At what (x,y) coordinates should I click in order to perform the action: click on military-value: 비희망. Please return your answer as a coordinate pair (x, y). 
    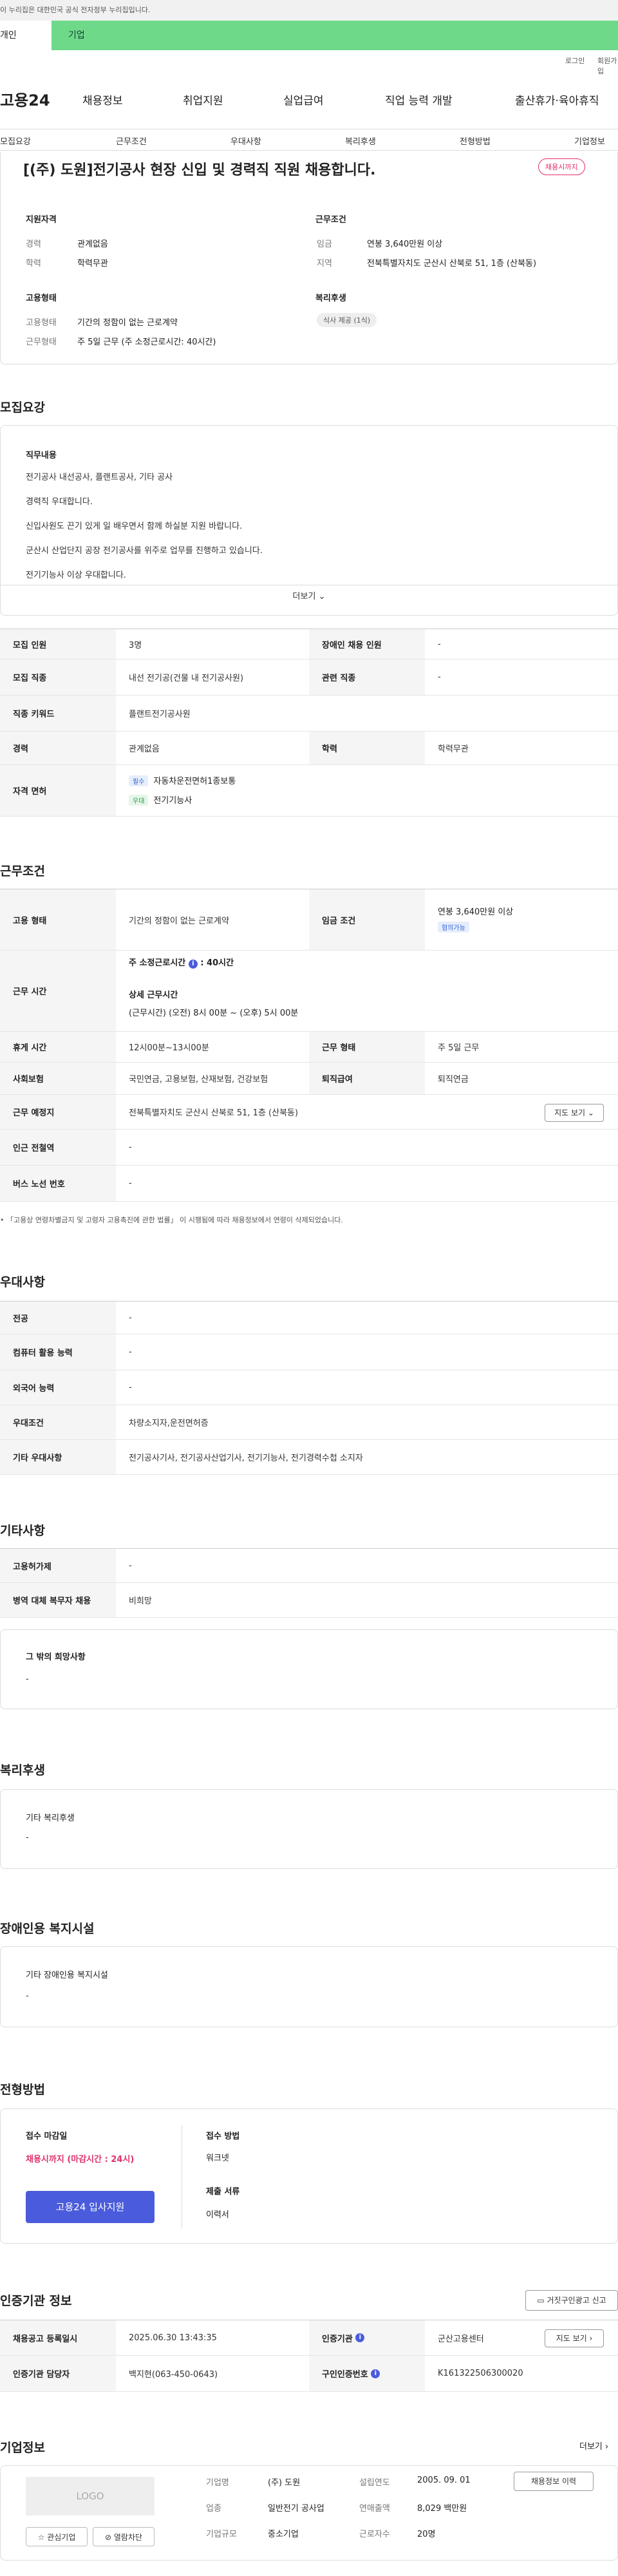
    Looking at the image, I should click on (141, 1601).